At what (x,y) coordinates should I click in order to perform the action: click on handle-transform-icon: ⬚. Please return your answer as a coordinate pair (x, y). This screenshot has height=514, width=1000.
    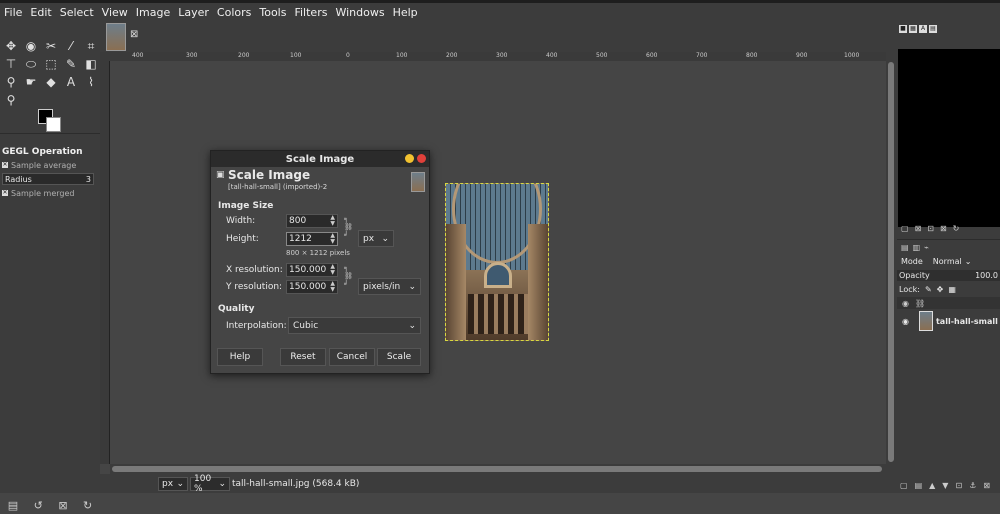
    Looking at the image, I should click on (51, 64).